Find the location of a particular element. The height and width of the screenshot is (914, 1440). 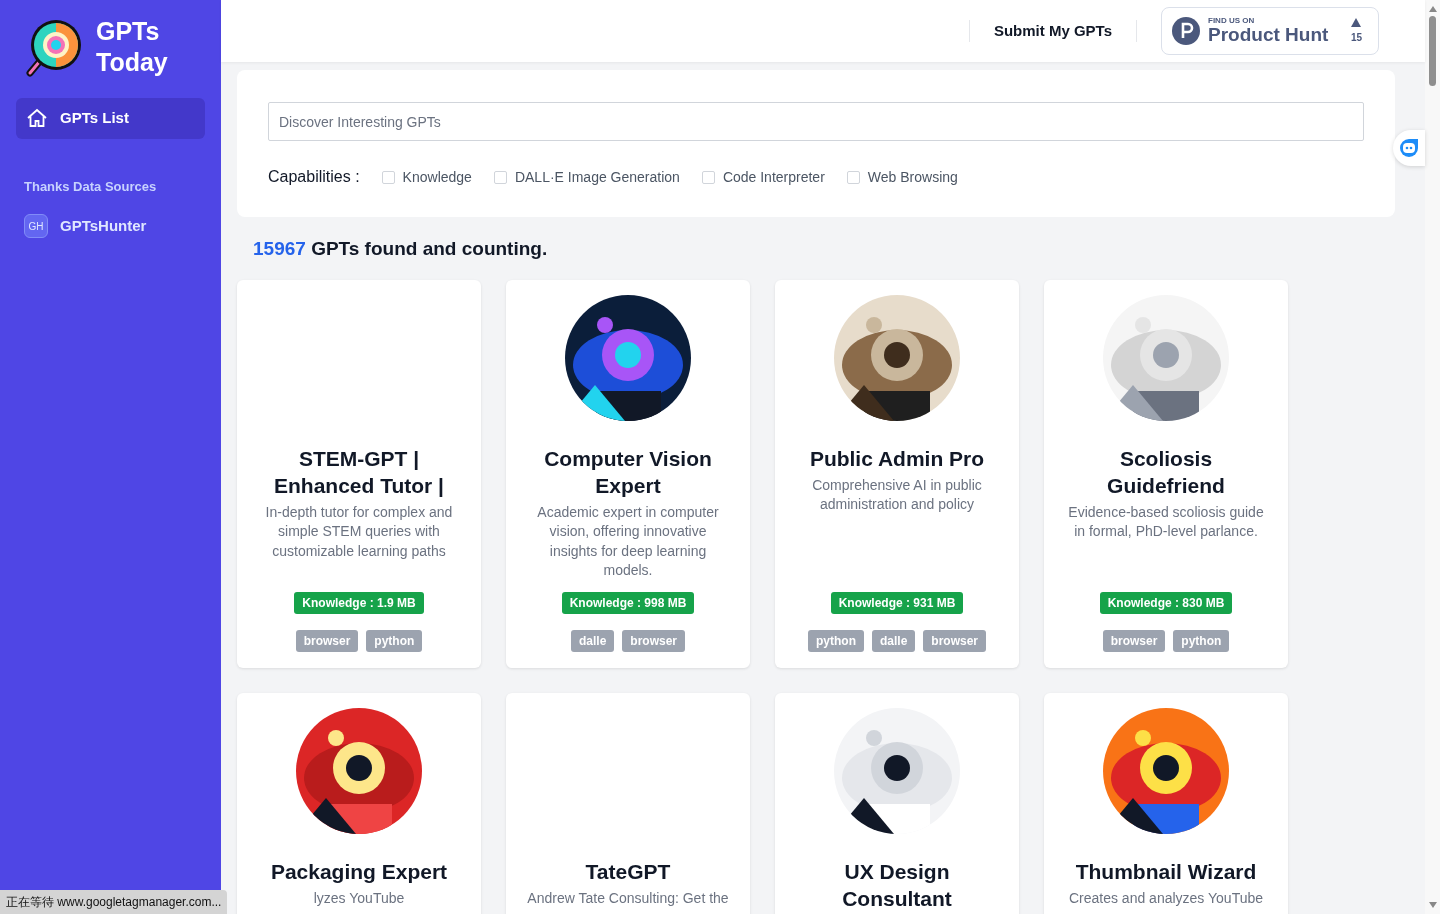

product-hunt-name: Product Hunt is located at coordinates (1268, 35).